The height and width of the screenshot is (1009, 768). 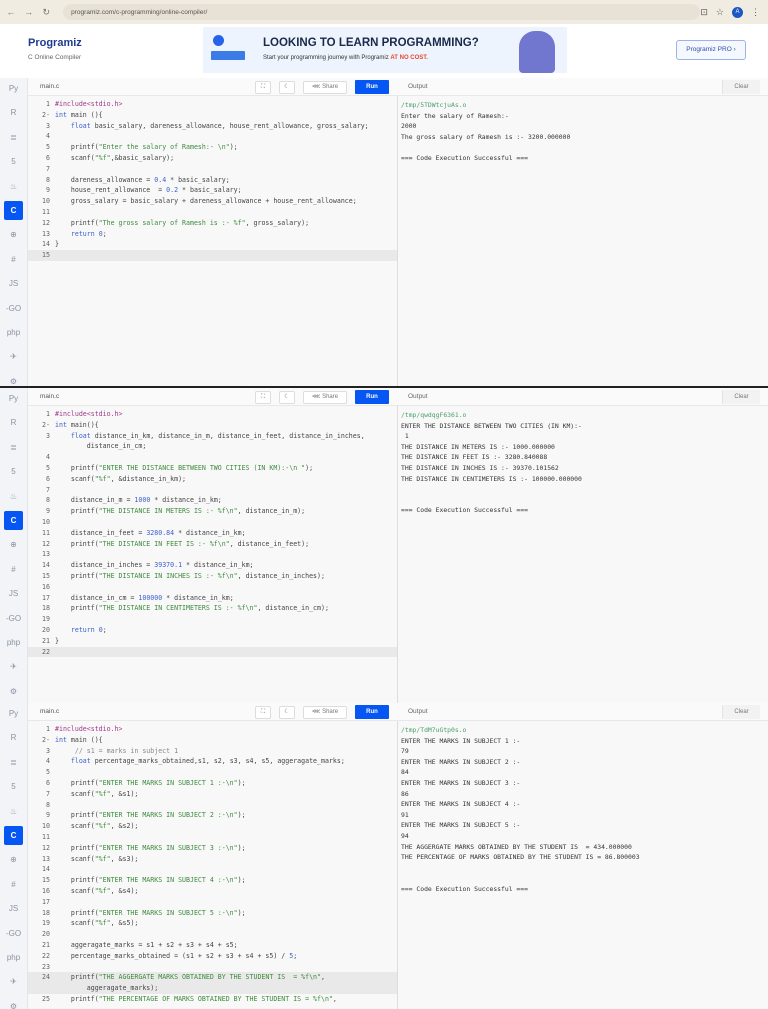 What do you see at coordinates (212, 234) in the screenshot?
I see `code-line: 13 return 0;` at bounding box center [212, 234].